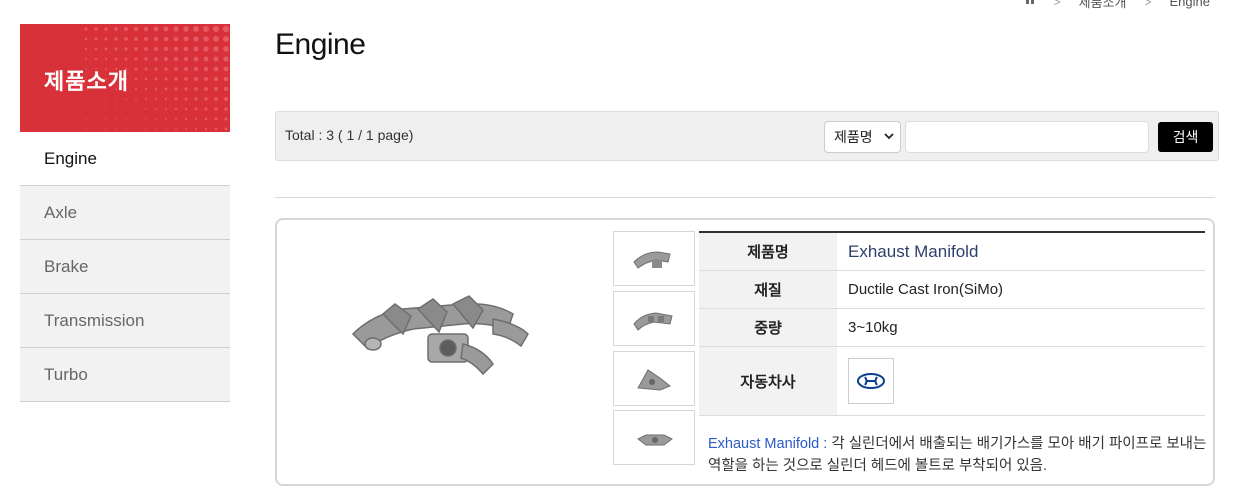  What do you see at coordinates (768, 327) in the screenshot?
I see `spec-label: 중량` at bounding box center [768, 327].